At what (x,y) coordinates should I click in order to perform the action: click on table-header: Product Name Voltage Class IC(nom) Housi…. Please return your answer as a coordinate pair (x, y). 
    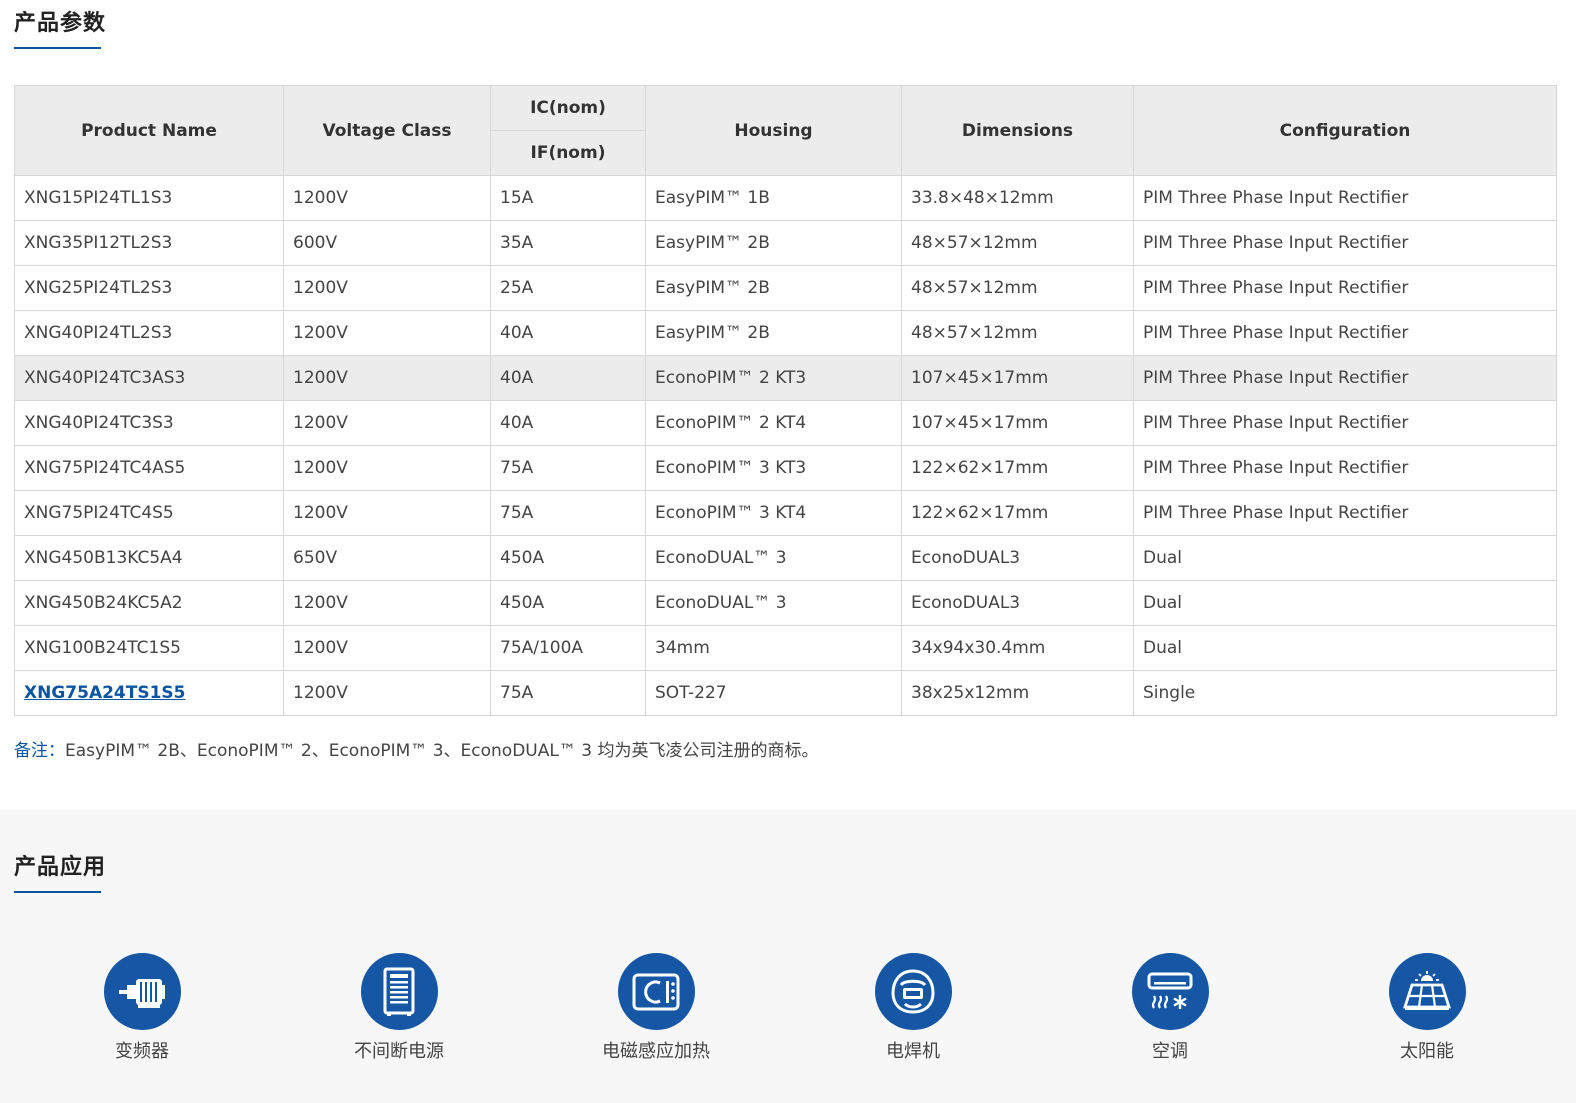
    Looking at the image, I should click on (785, 130).